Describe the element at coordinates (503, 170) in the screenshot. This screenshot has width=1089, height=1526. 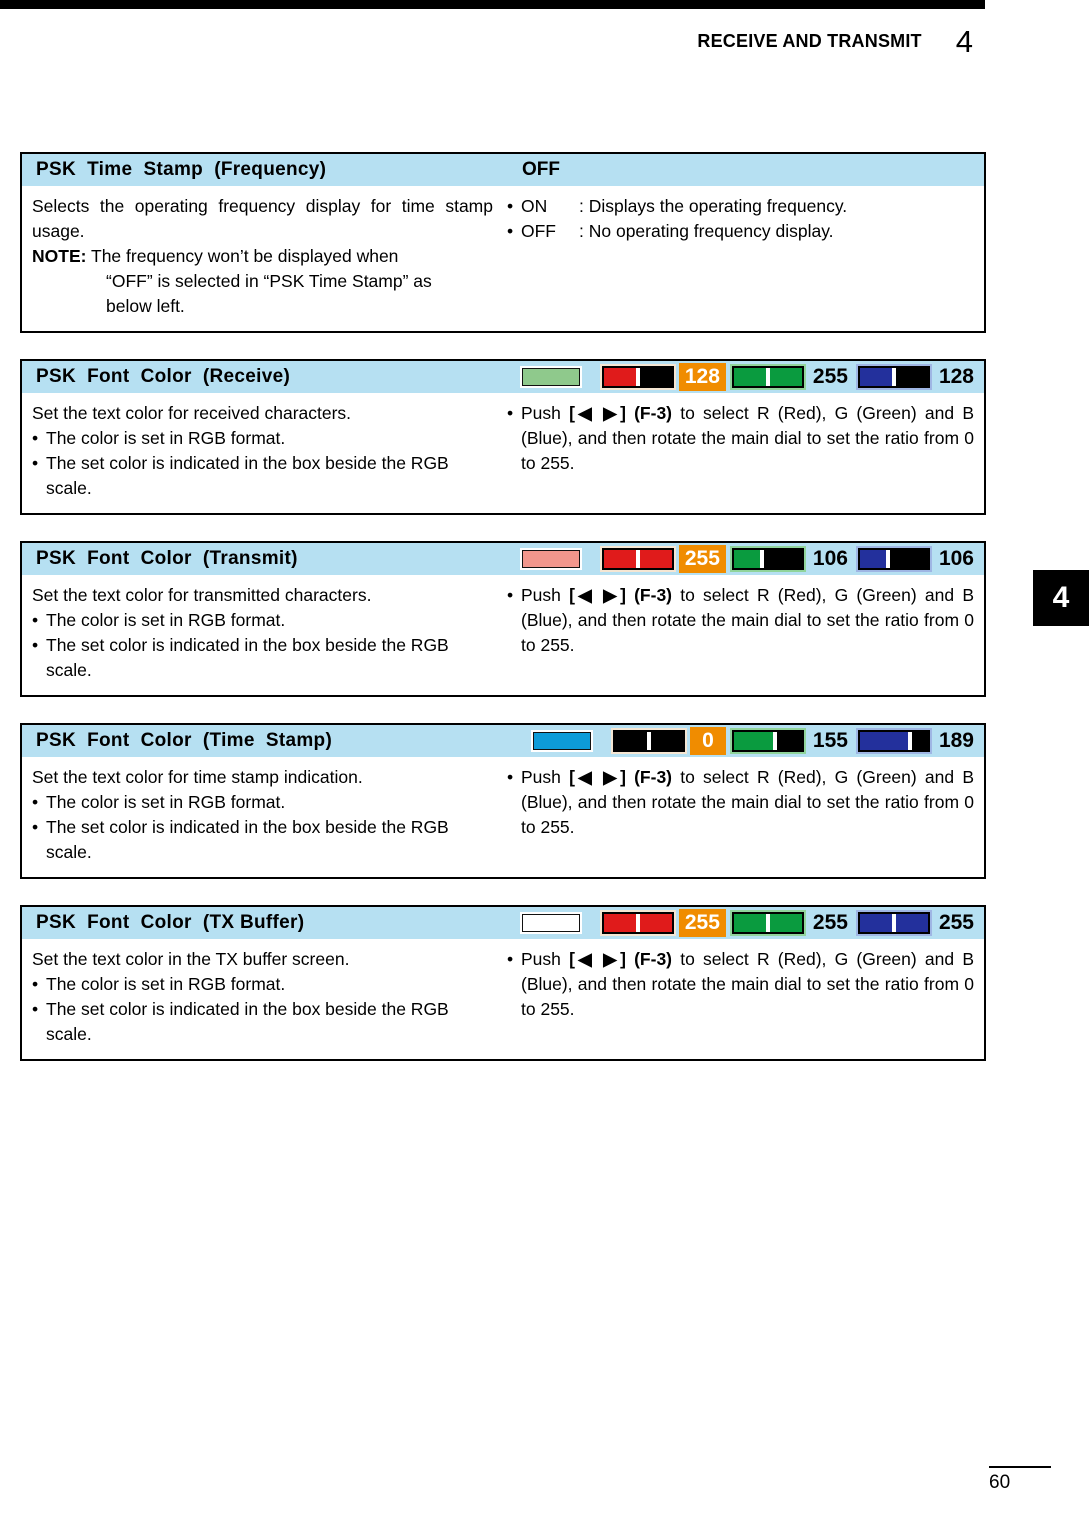
I see `section-header-psk-time-stamp-frequency: PSK Time Stamp (Frequency) OFF` at that location.